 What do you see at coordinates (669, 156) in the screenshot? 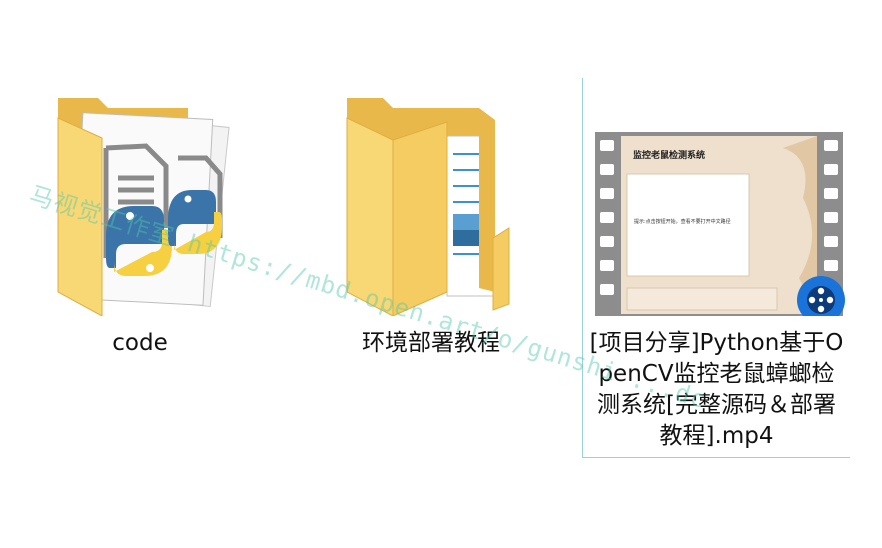
I see `thumbnail-title: 监控老鼠检测系统` at bounding box center [669, 156].